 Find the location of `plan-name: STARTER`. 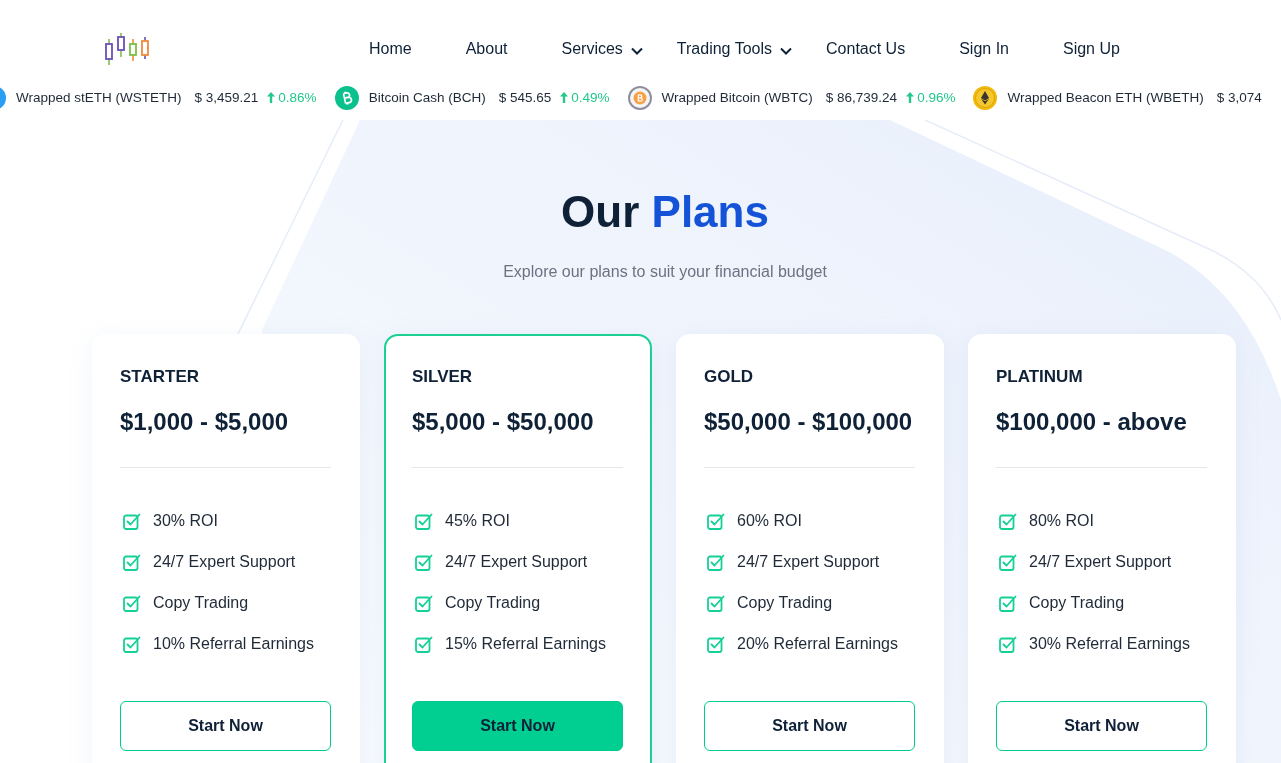

plan-name: STARTER is located at coordinates (160, 377).